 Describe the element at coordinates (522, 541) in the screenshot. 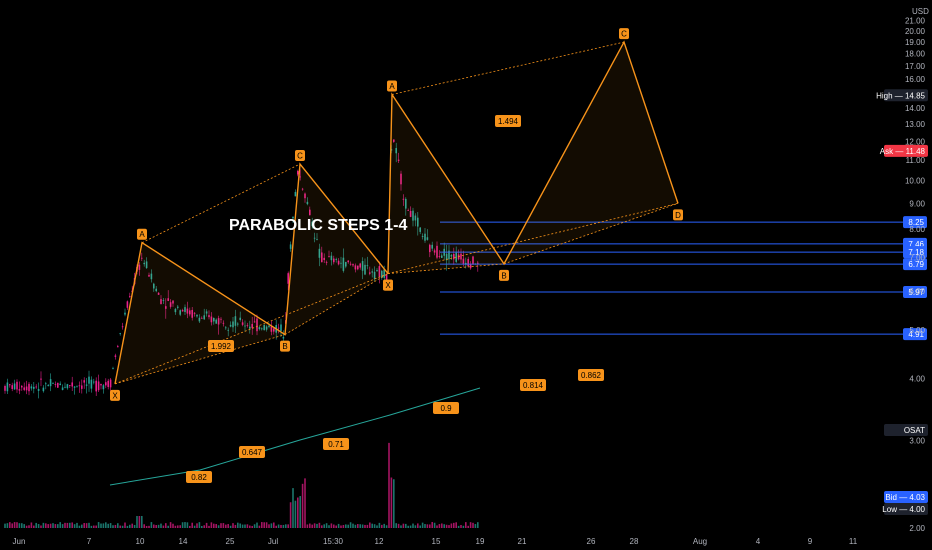

I see `x-tick-label: 21` at that location.